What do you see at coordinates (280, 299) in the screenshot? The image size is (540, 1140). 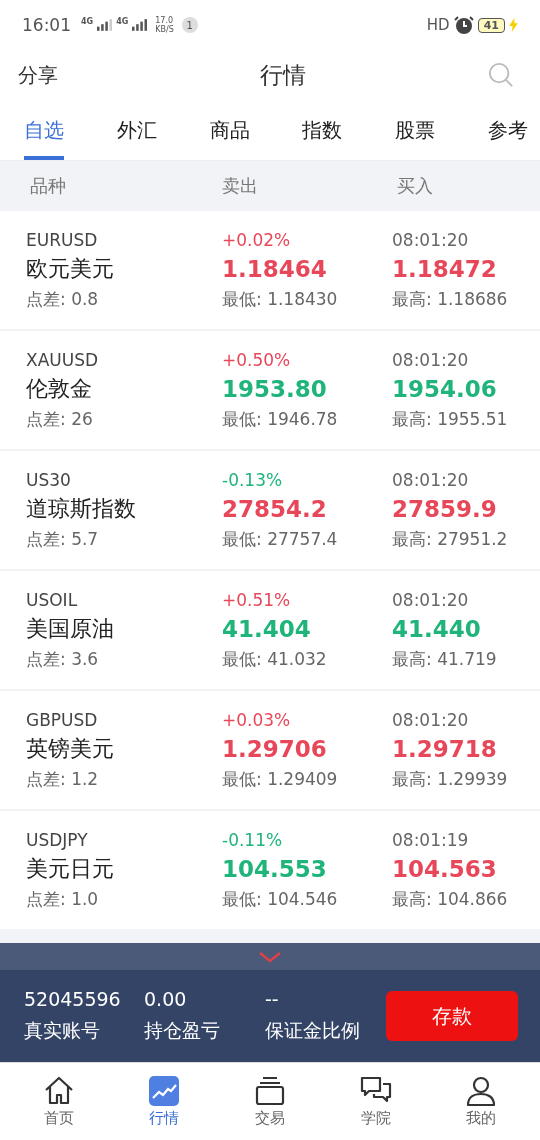 I see `low-price: 最低: 1.18430` at bounding box center [280, 299].